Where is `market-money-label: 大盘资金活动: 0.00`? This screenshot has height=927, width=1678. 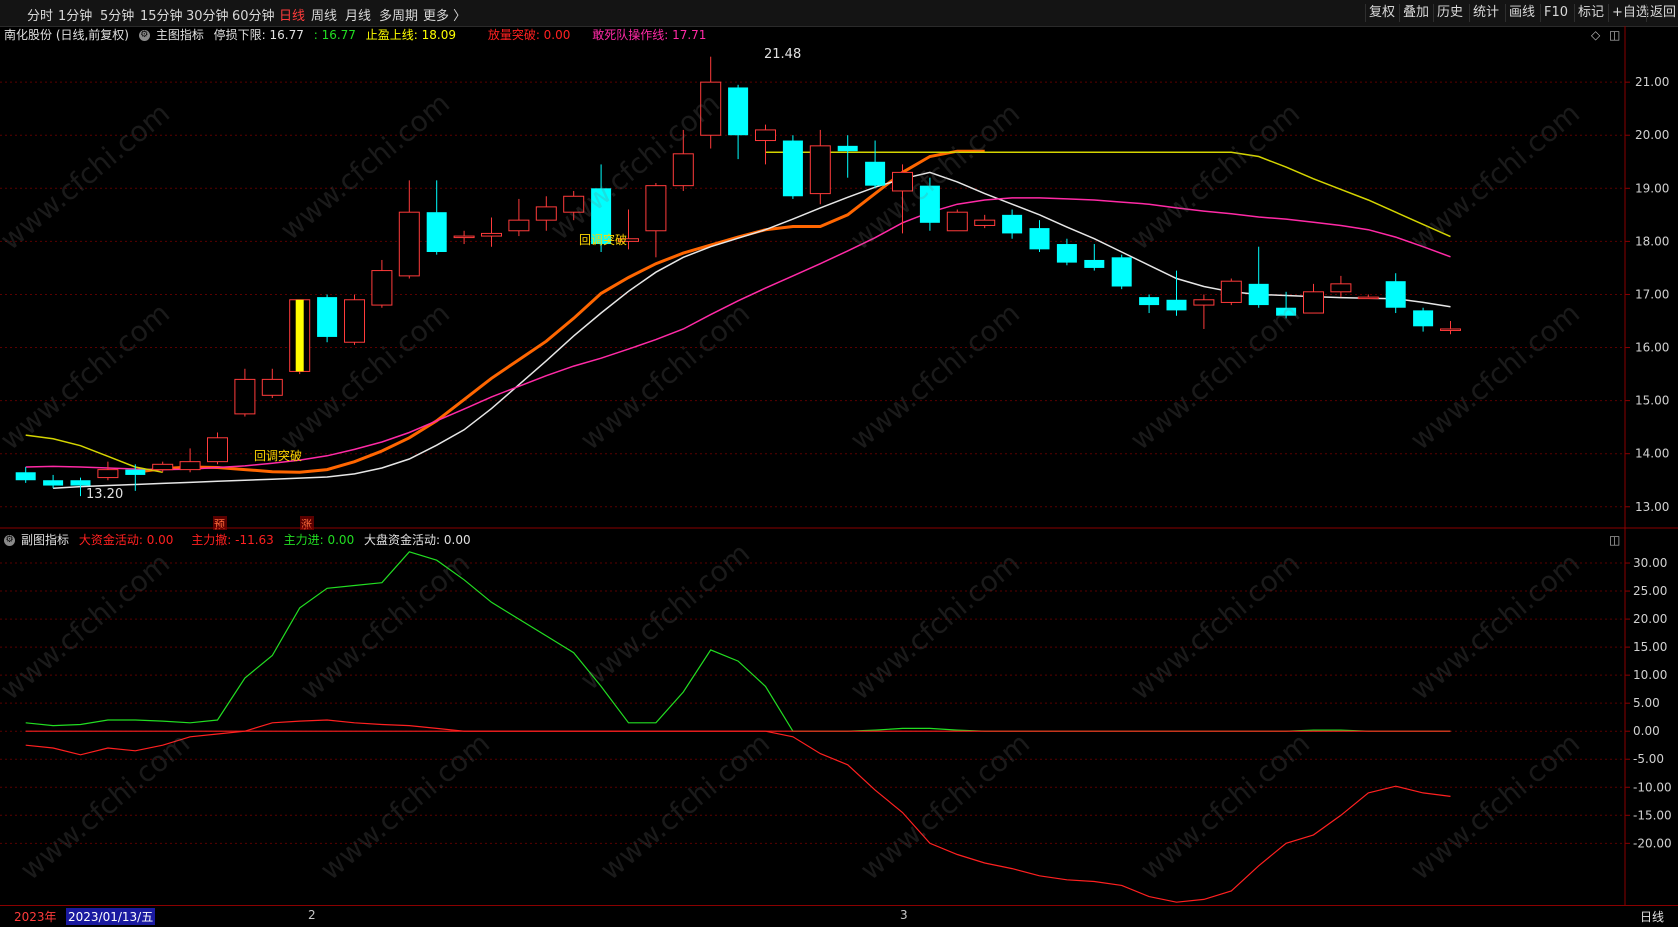
market-money-label: 大盘资金活动: 0.00 is located at coordinates (417, 540).